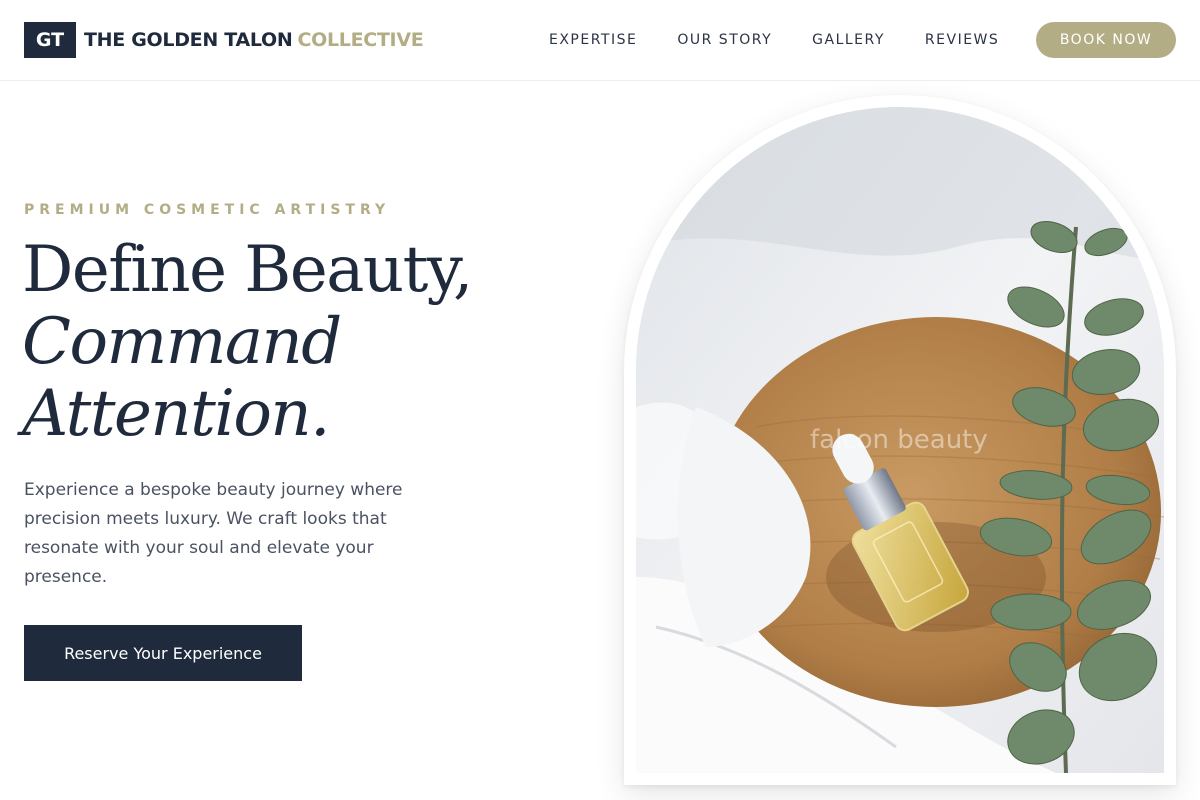 This screenshot has height=800, width=1200. I want to click on hero-eyebrow: PREMIUM COSMETIC ARTISTRY, so click(207, 210).